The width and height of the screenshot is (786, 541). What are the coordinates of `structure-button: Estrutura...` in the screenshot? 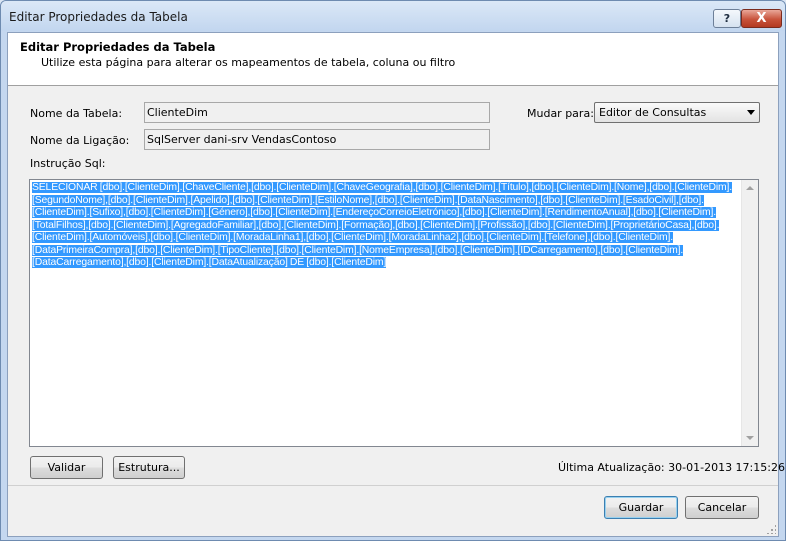 It's located at (149, 467).